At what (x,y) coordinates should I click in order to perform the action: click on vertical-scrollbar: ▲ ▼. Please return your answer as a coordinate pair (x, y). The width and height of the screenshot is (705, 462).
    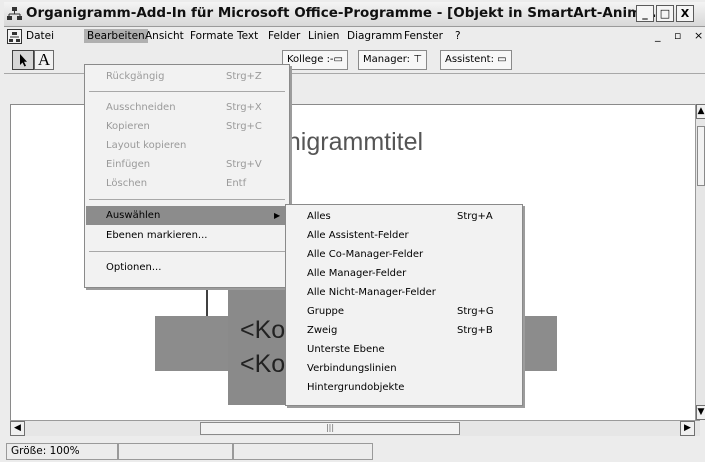
    Looking at the image, I should click on (700, 262).